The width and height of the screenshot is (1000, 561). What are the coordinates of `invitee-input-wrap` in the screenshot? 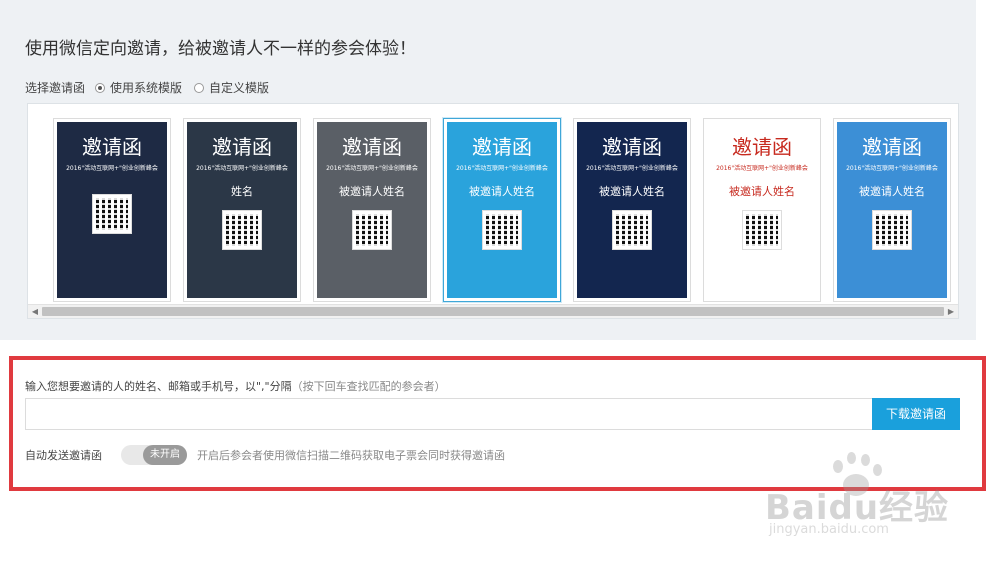 It's located at (449, 414).